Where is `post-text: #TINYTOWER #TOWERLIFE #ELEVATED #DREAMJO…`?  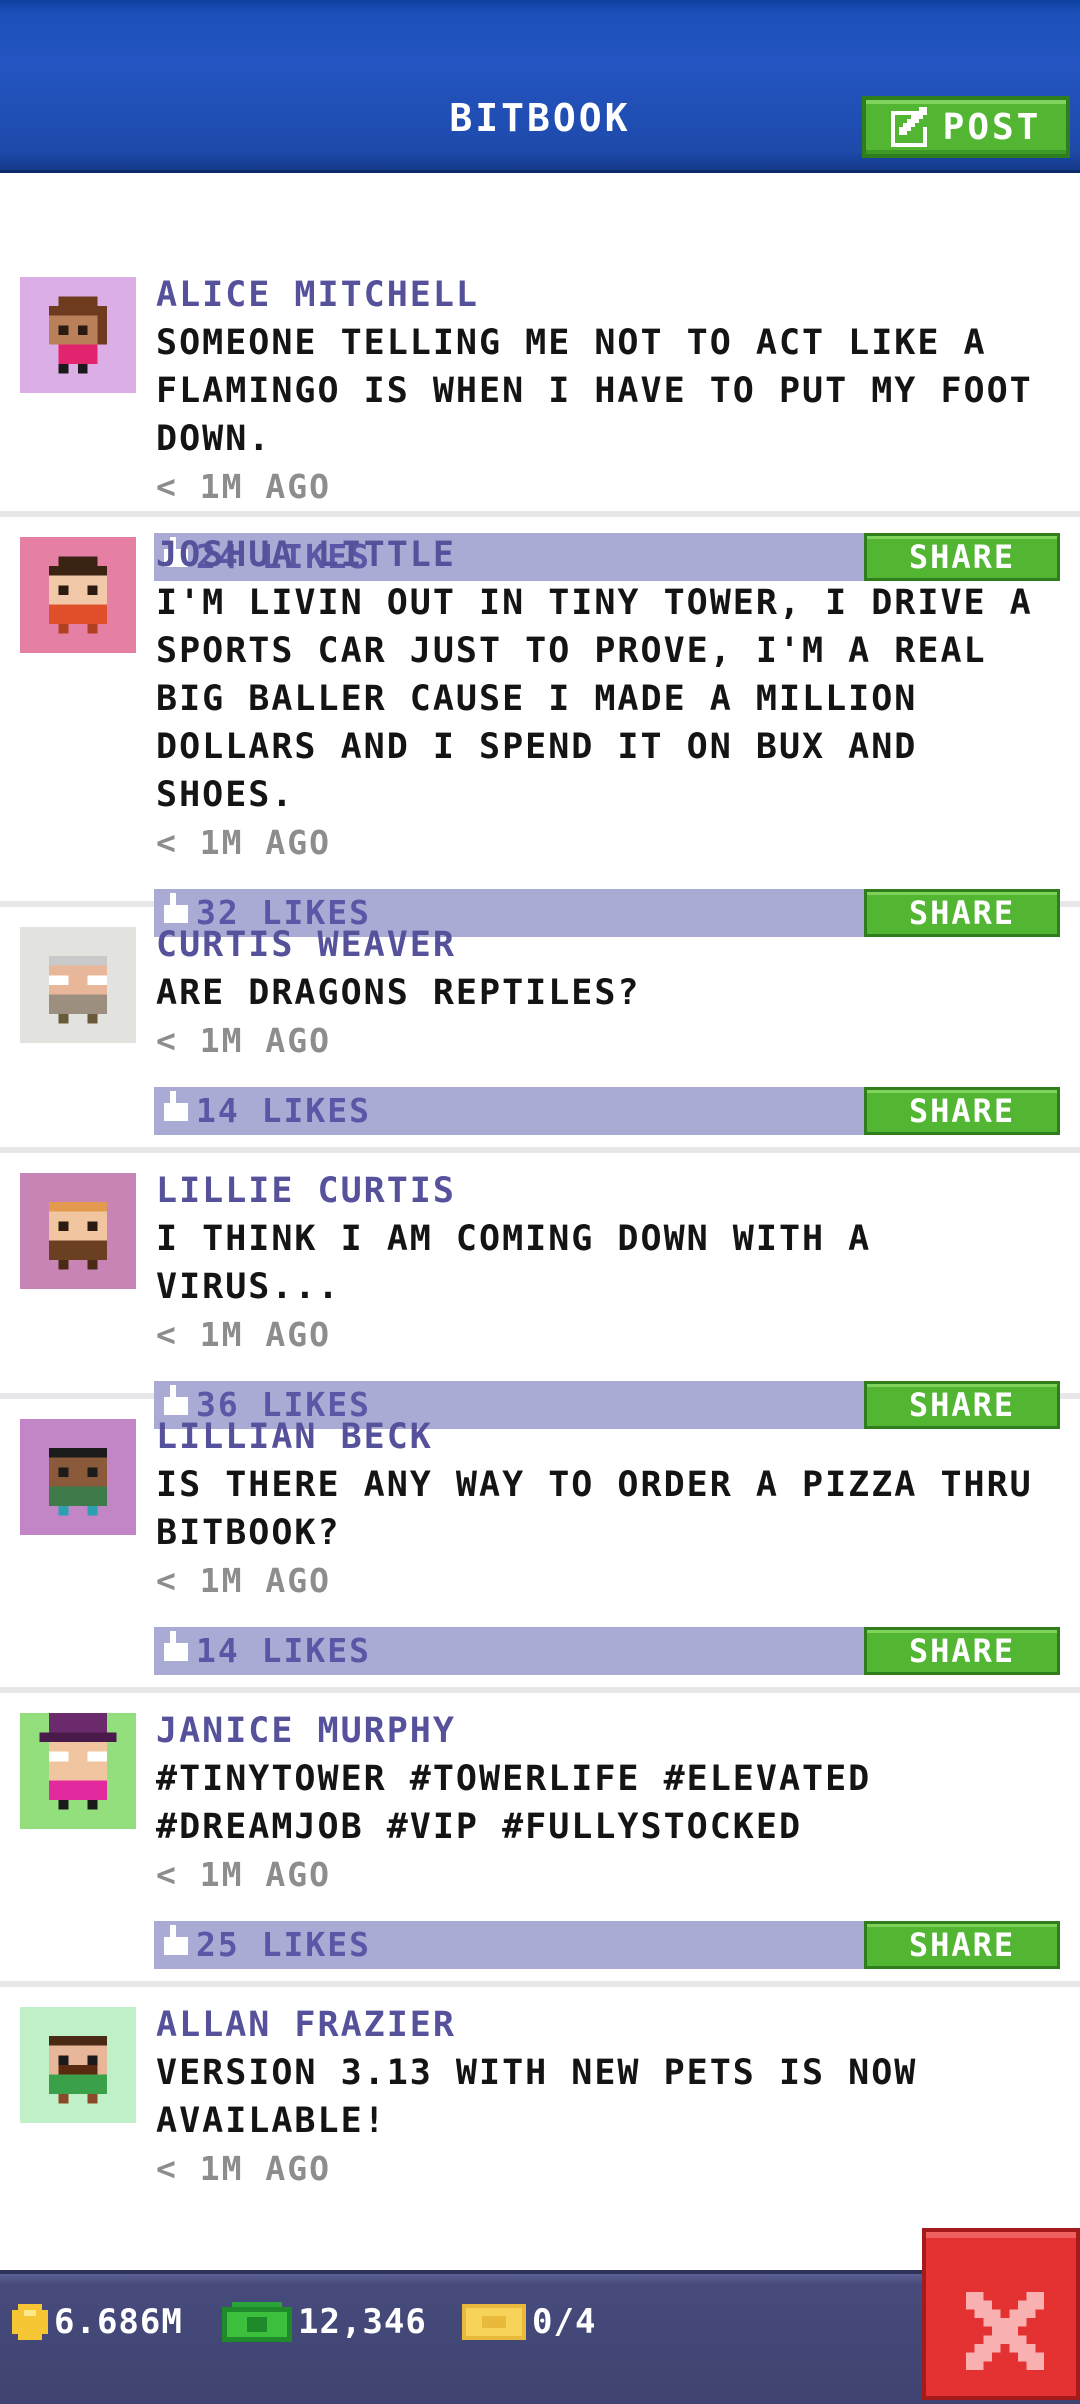
post-text: #TINYTOWER #TOWERLIFE #ELEVATED #DREAMJO… is located at coordinates (514, 1803).